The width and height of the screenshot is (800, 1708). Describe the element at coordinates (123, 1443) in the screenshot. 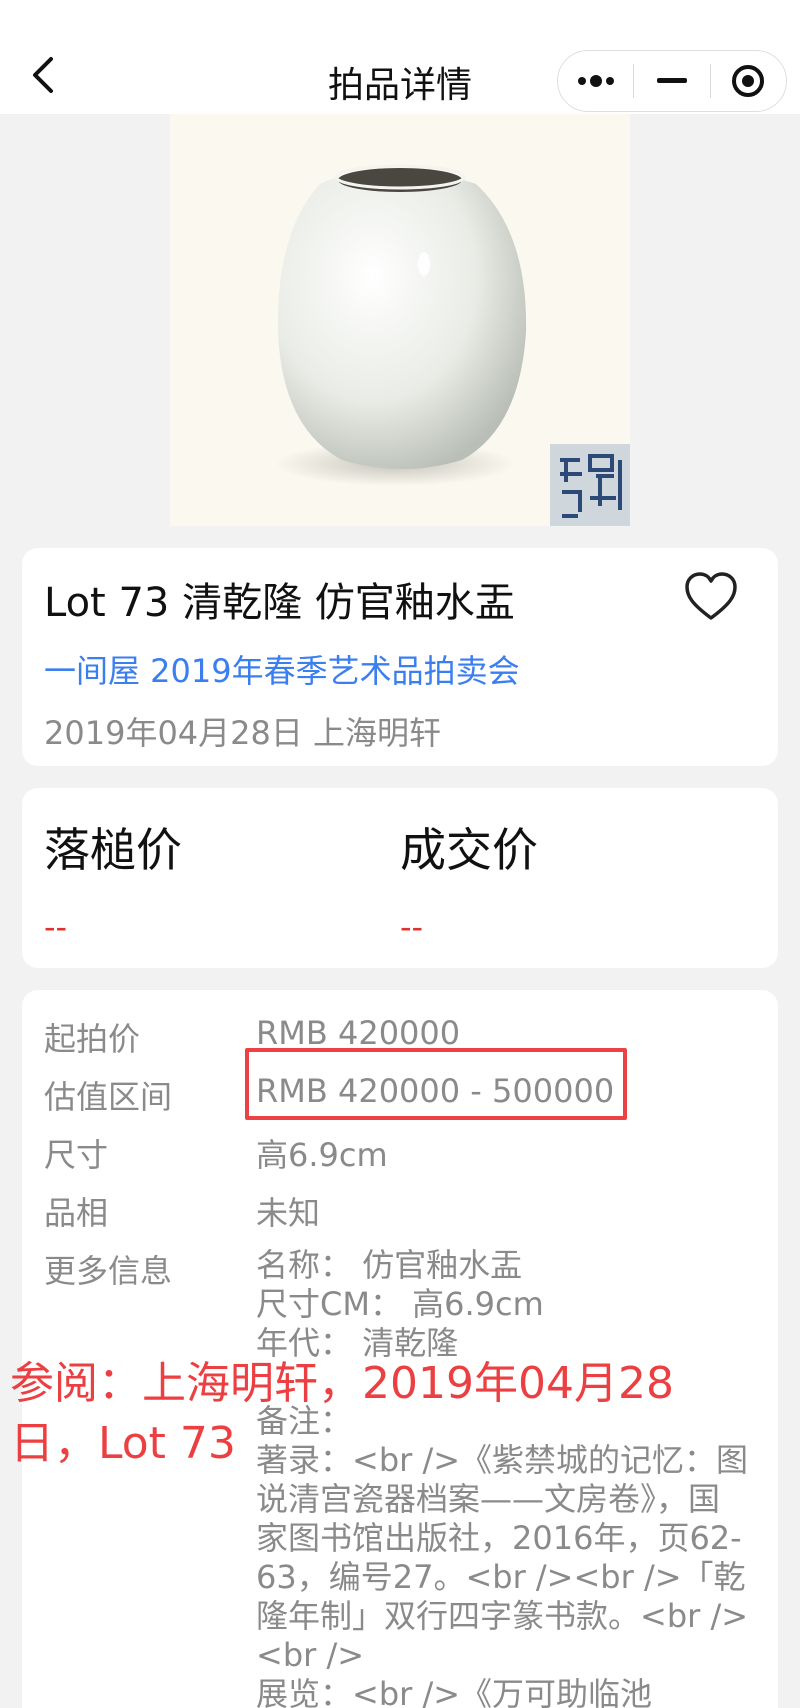

I see `annotation-line: 日，Lot 73` at that location.